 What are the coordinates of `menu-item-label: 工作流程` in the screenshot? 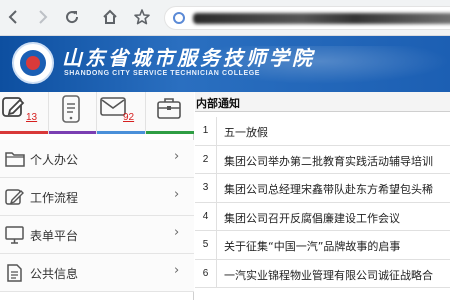 It's located at (54, 198).